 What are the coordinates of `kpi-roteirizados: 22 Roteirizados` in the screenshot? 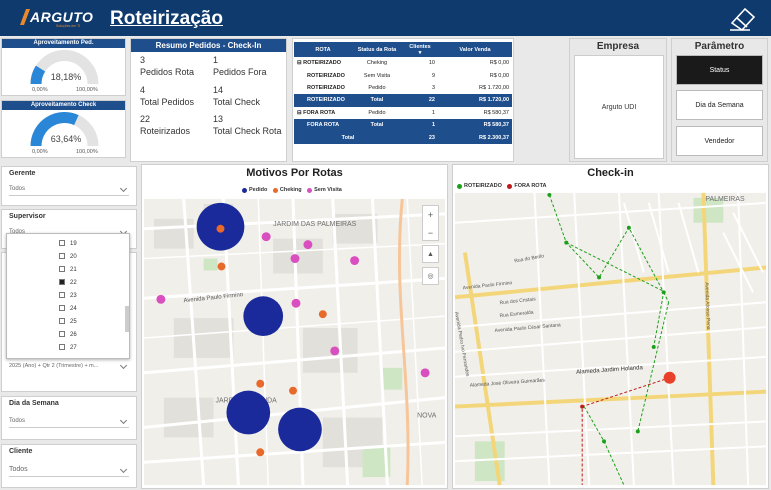 It's located at (165, 125).